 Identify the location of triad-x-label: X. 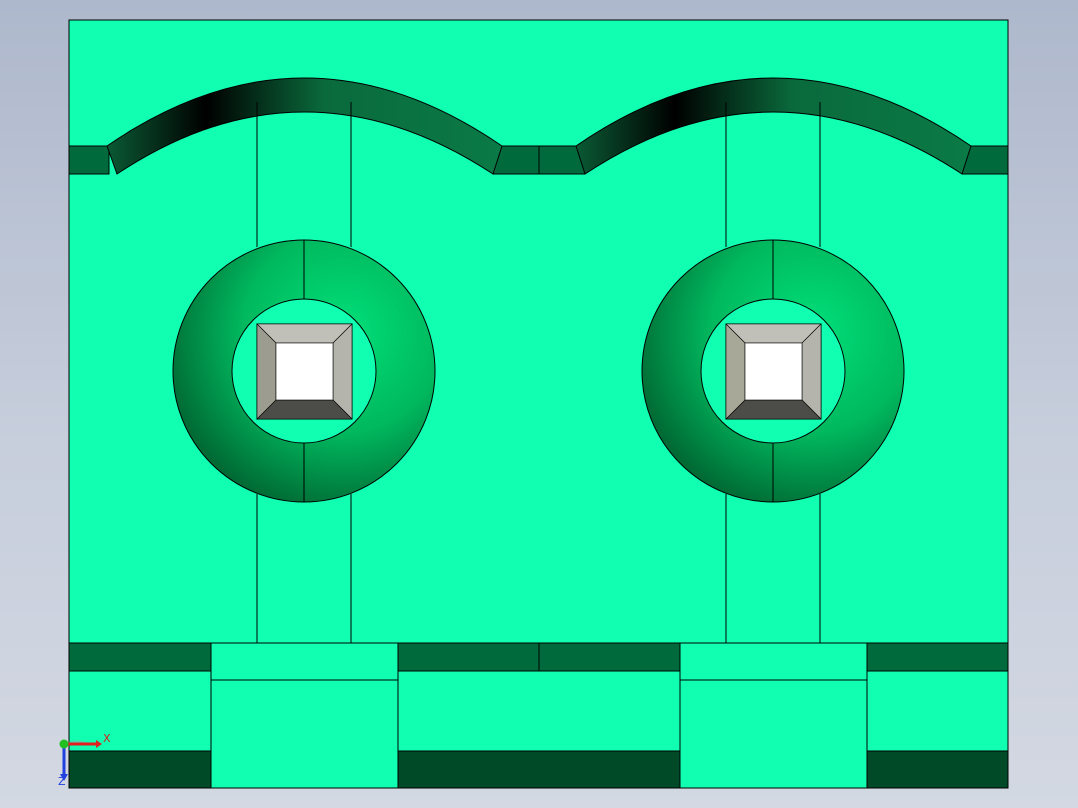
(107, 738).